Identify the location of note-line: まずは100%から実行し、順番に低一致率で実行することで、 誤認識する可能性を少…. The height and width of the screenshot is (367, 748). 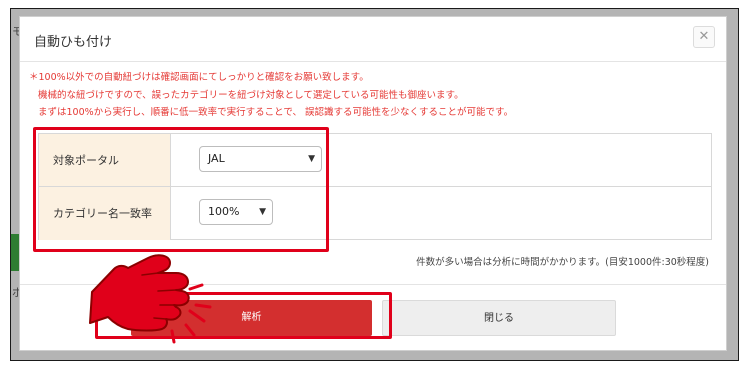
(276, 112).